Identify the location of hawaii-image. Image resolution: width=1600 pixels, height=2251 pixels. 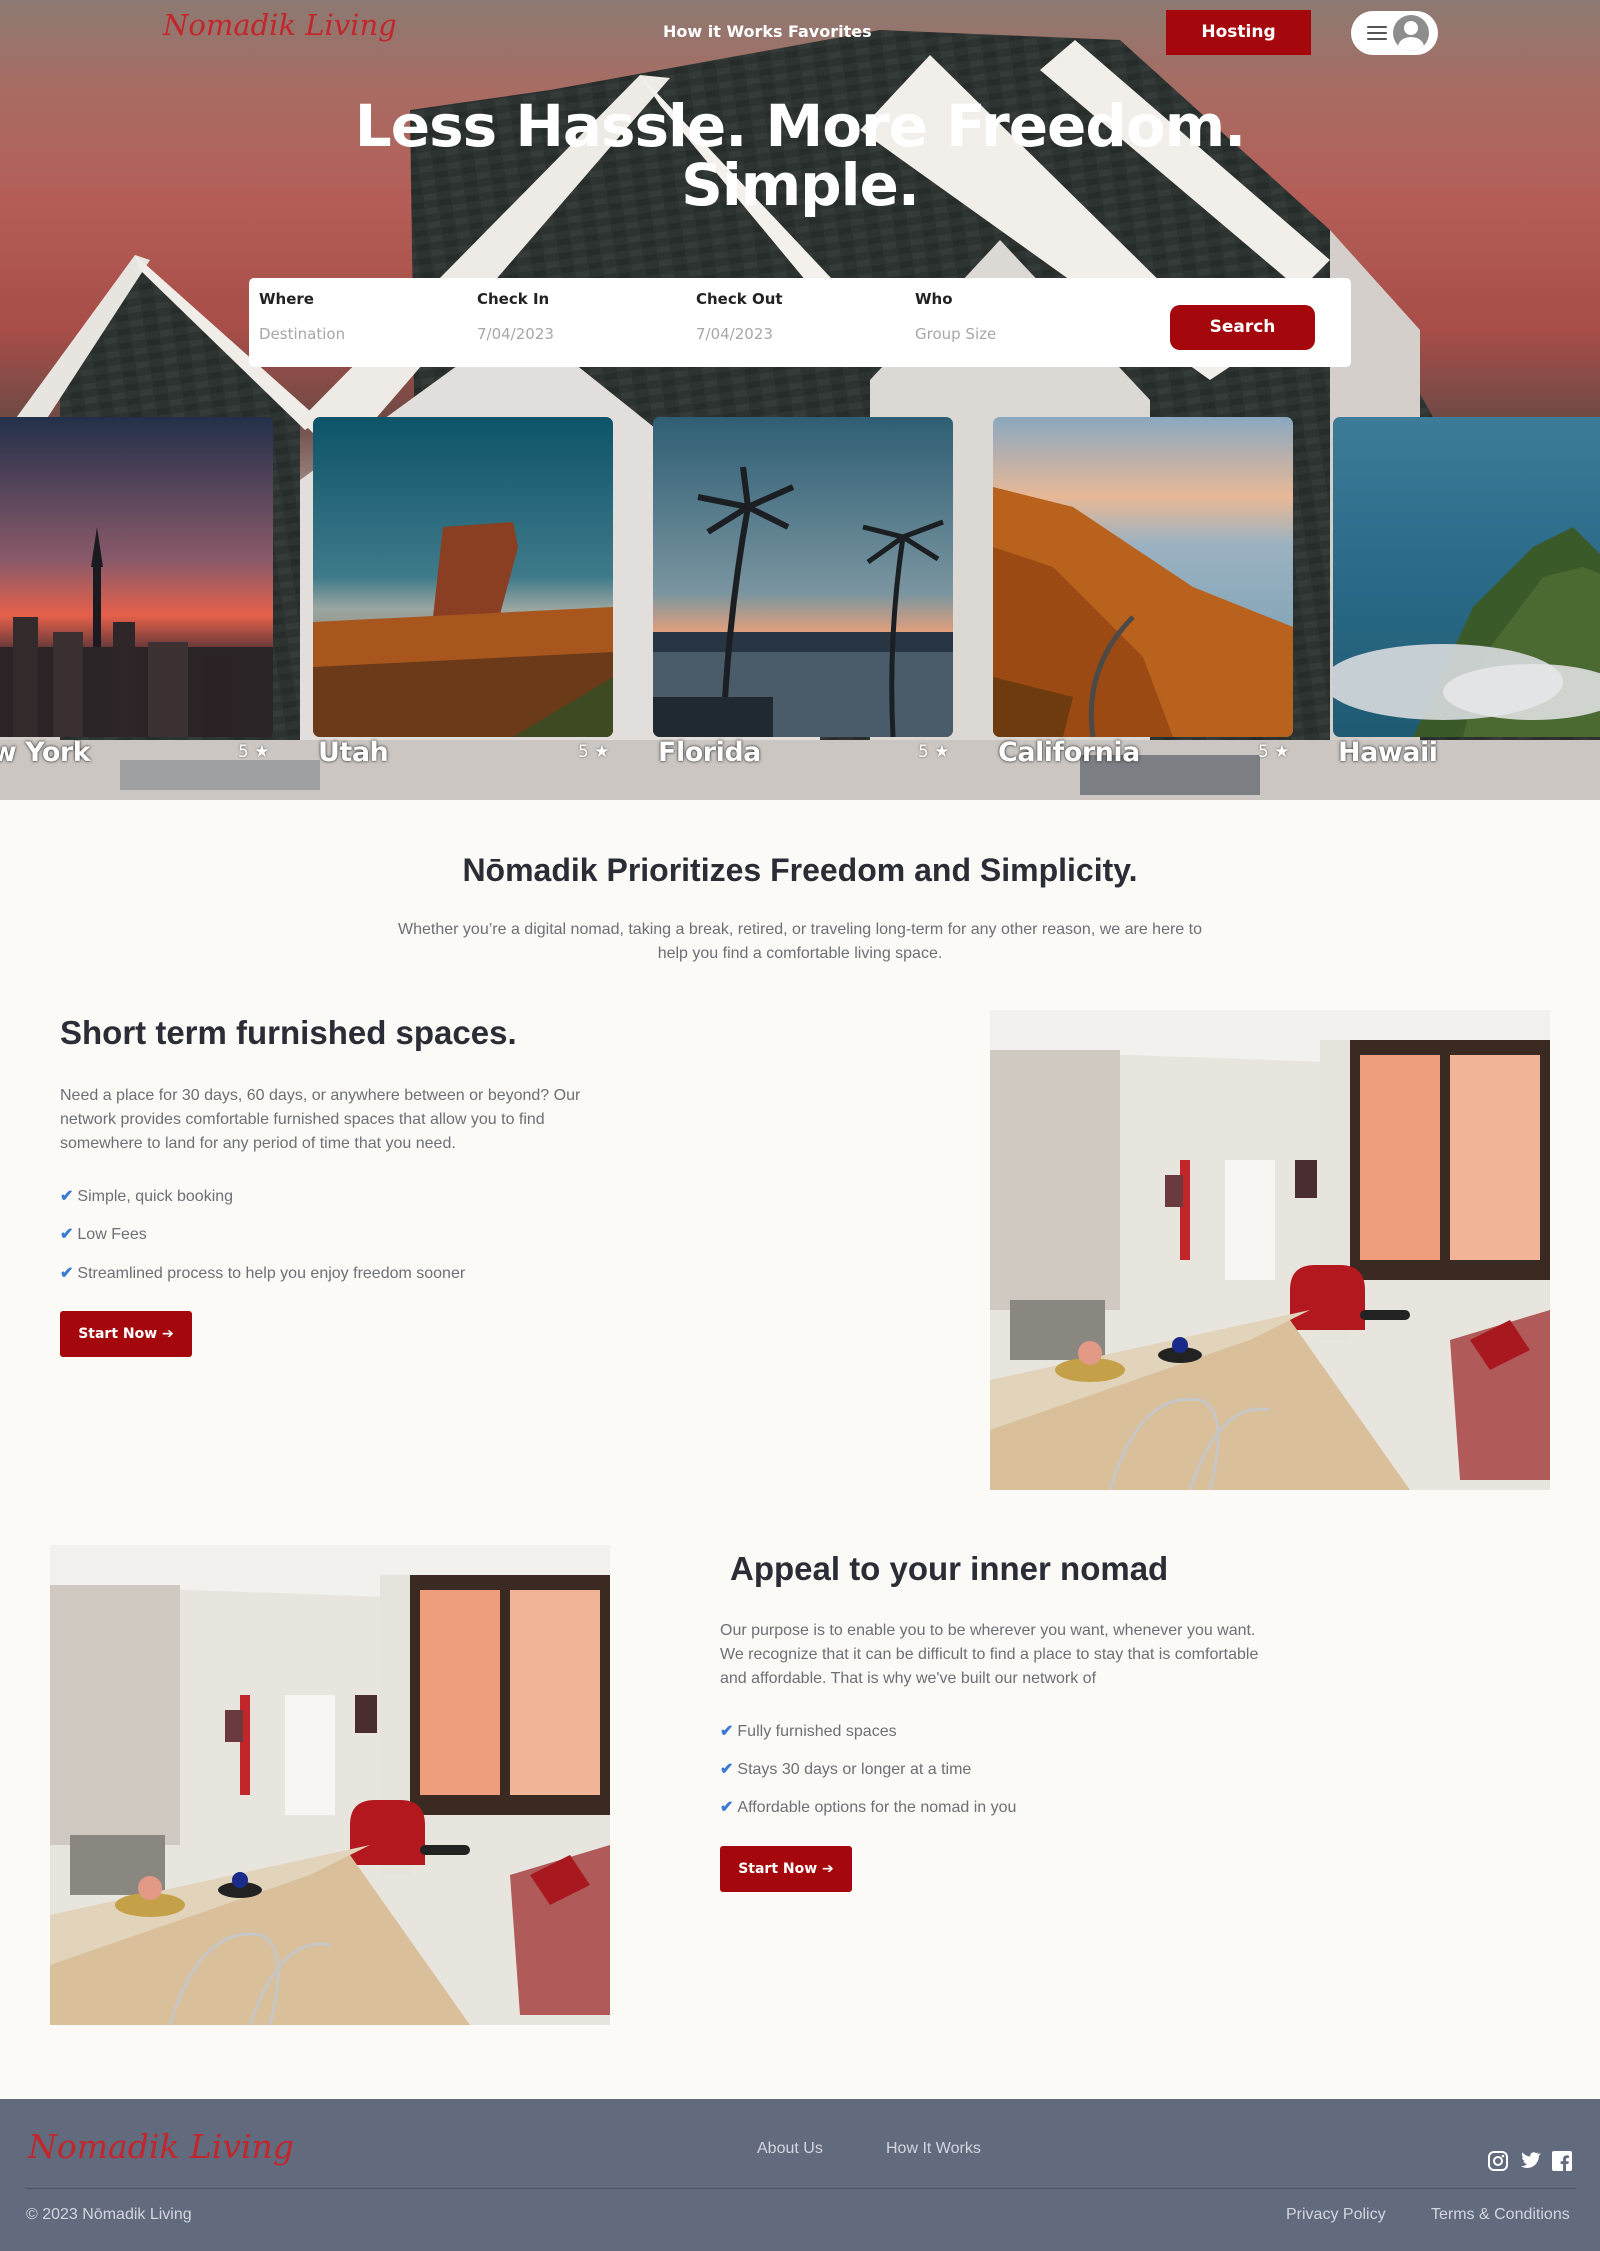
(1466, 577).